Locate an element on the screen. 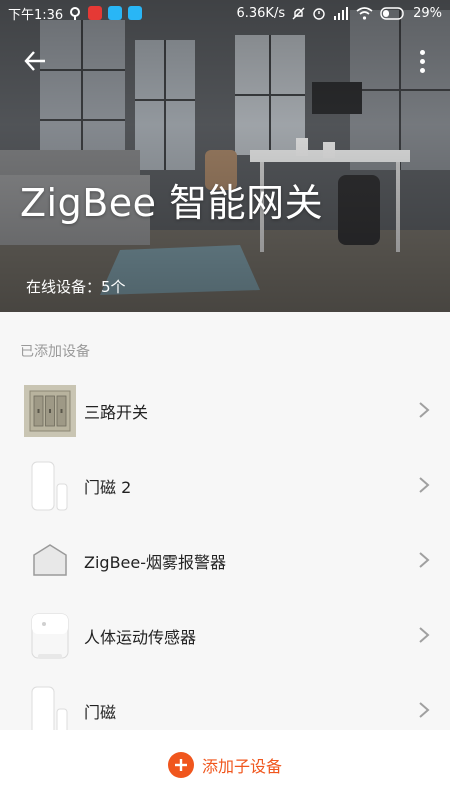  search-notification-icon is located at coordinates (75, 13).